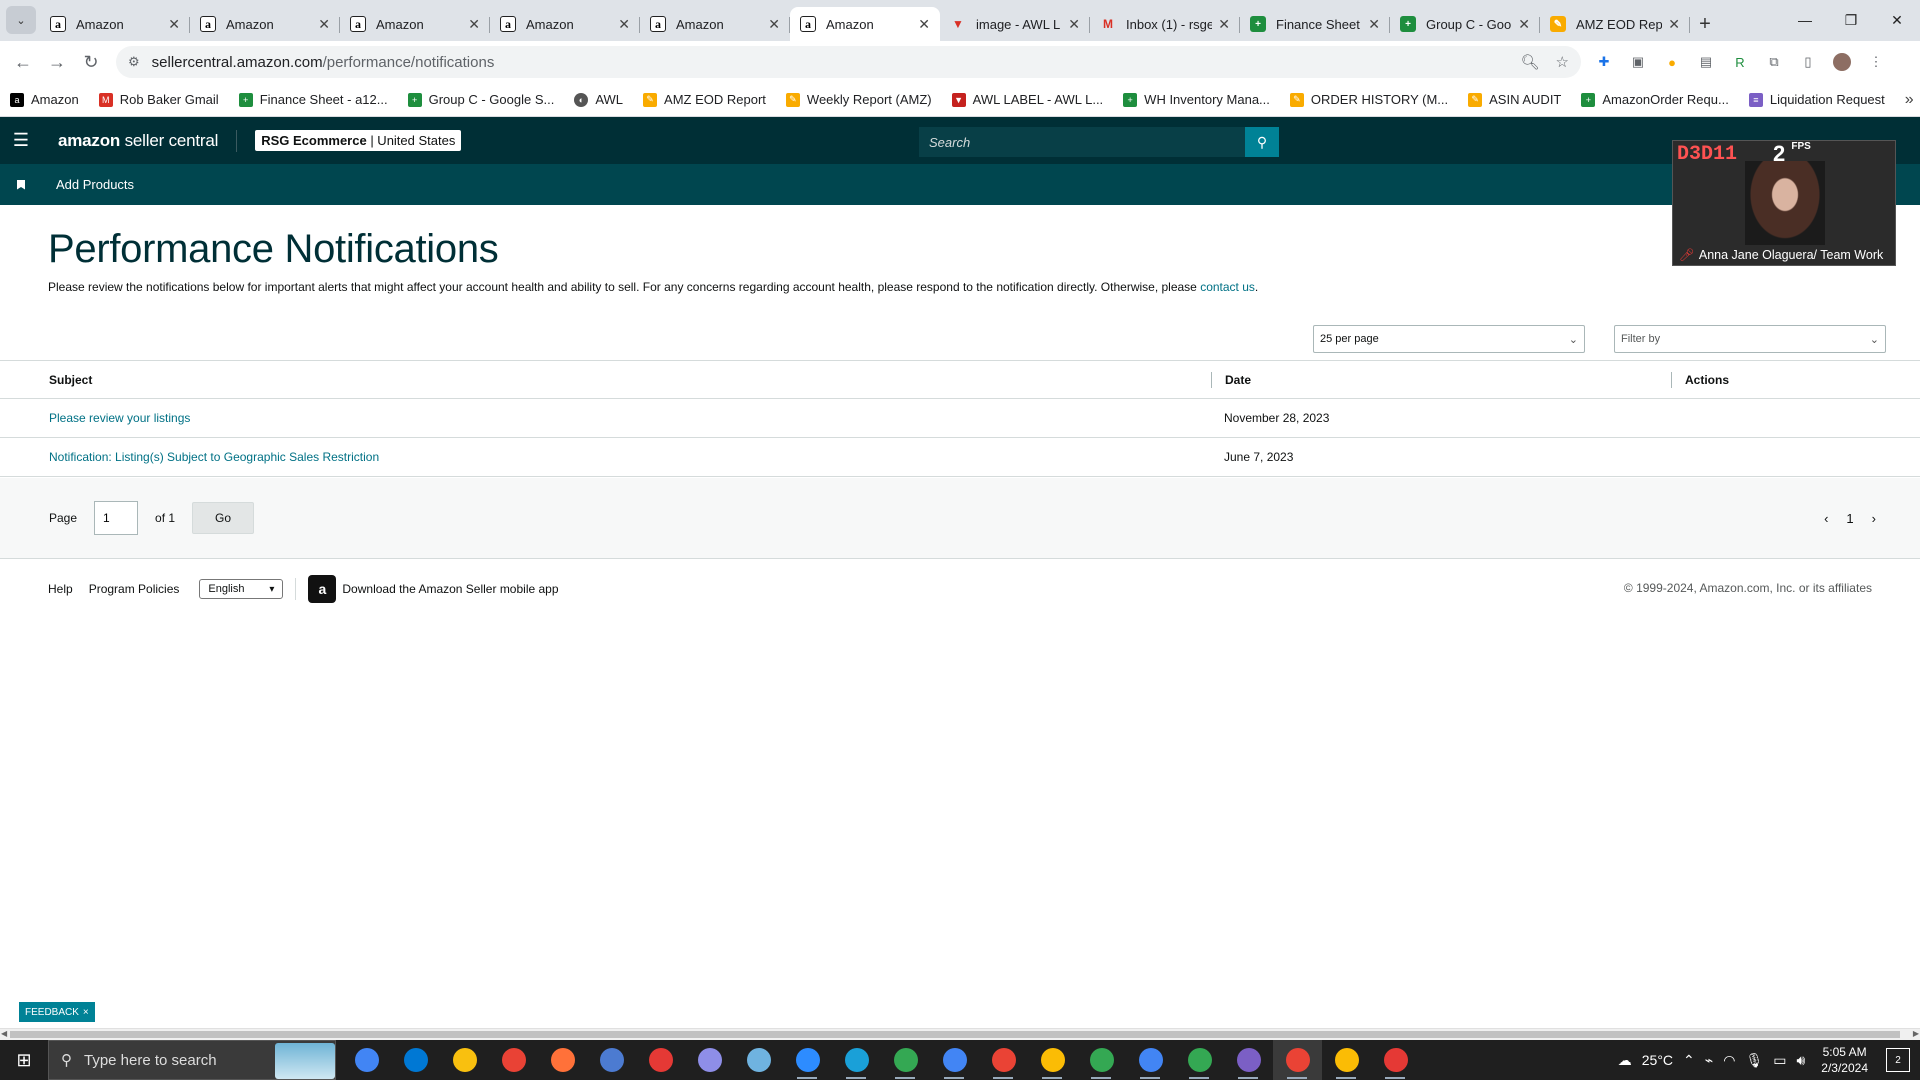 This screenshot has width=1920, height=1080. What do you see at coordinates (1262, 142) in the screenshot?
I see `search-button: ⚲` at bounding box center [1262, 142].